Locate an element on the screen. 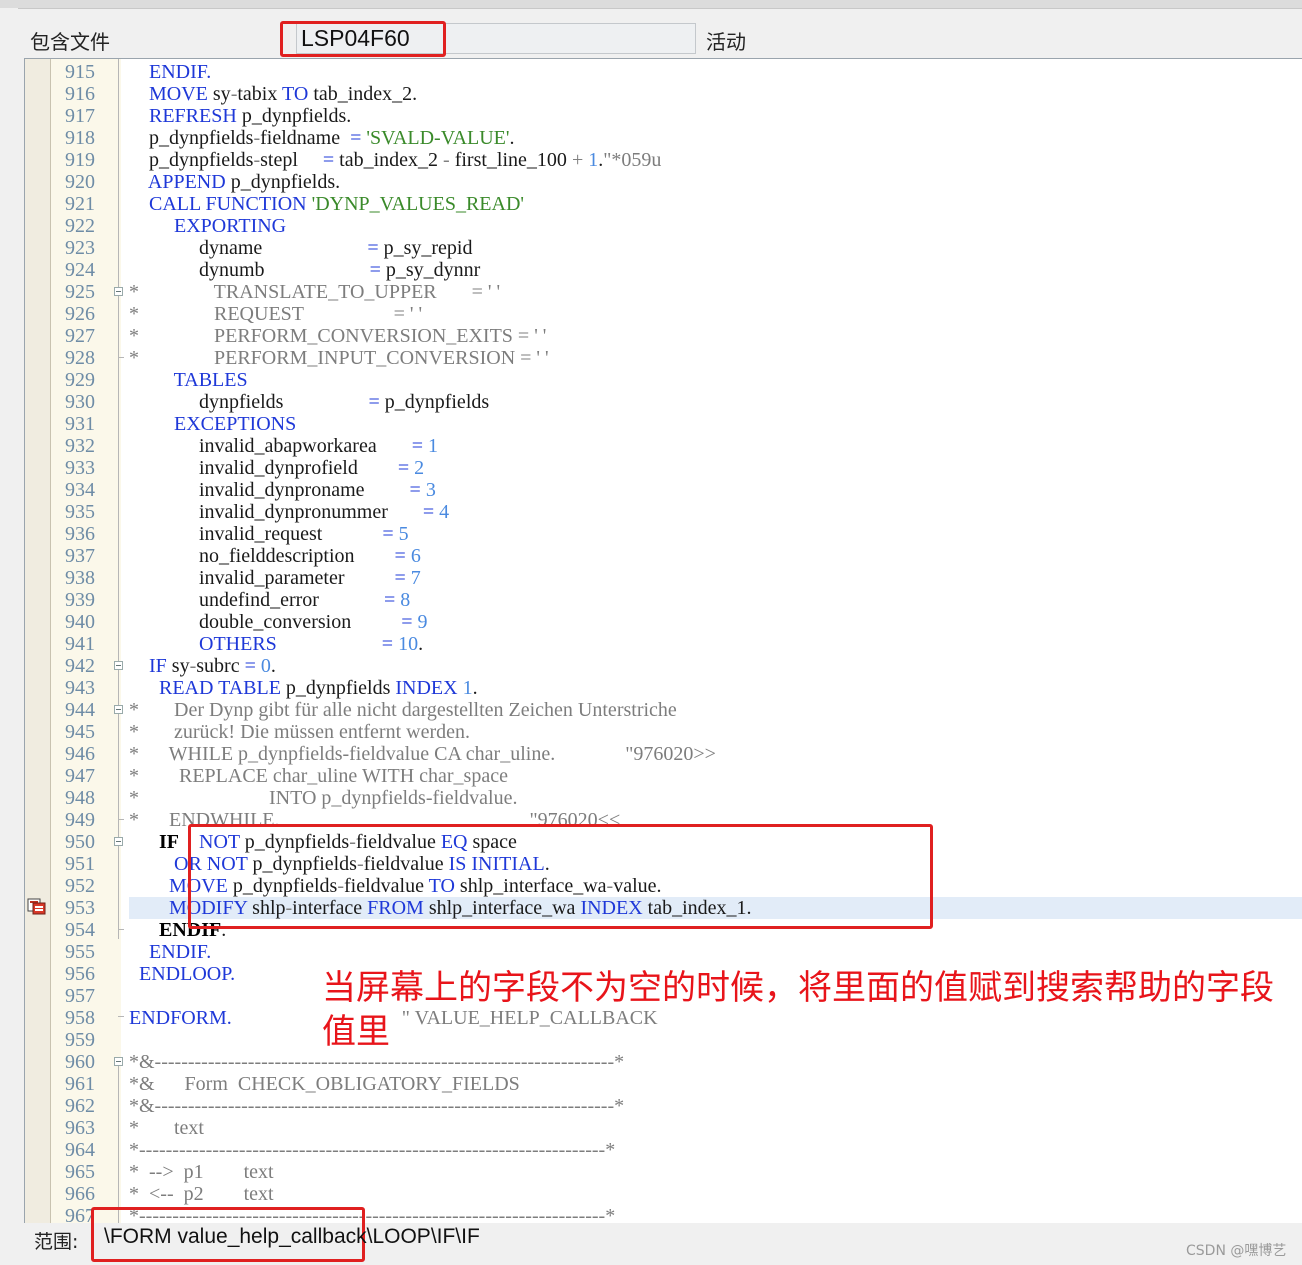 This screenshot has height=1265, width=1302. code-token: subrc is located at coordinates (220, 666).